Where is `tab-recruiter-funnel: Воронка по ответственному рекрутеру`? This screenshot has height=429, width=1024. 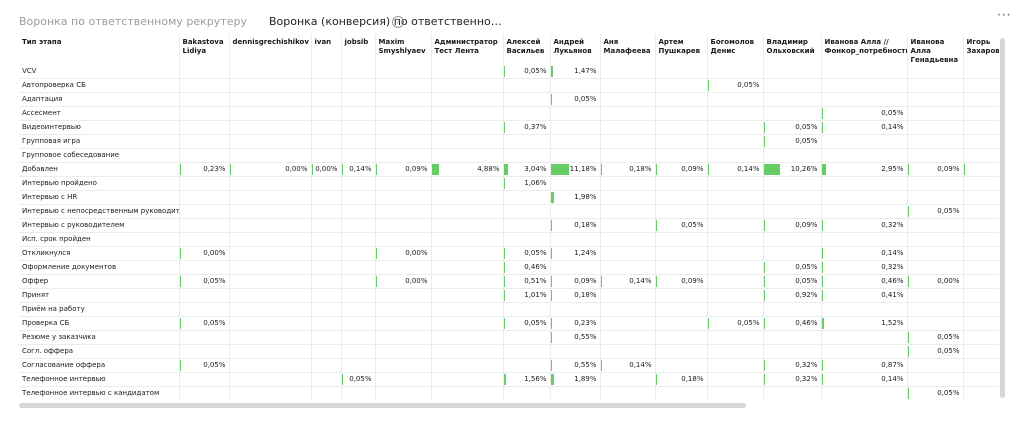 tab-recruiter-funnel: Воронка по ответственному рекрутеру is located at coordinates (133, 22).